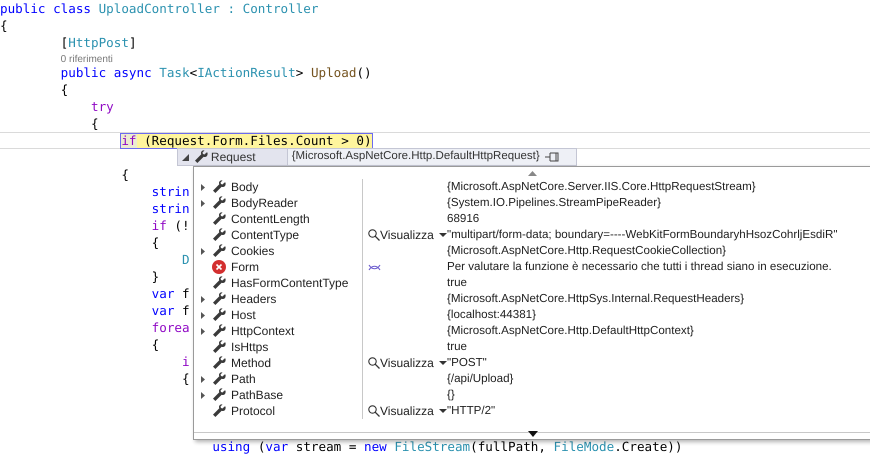 This screenshot has height=460, width=870. I want to click on property-value: "POST", so click(467, 363).